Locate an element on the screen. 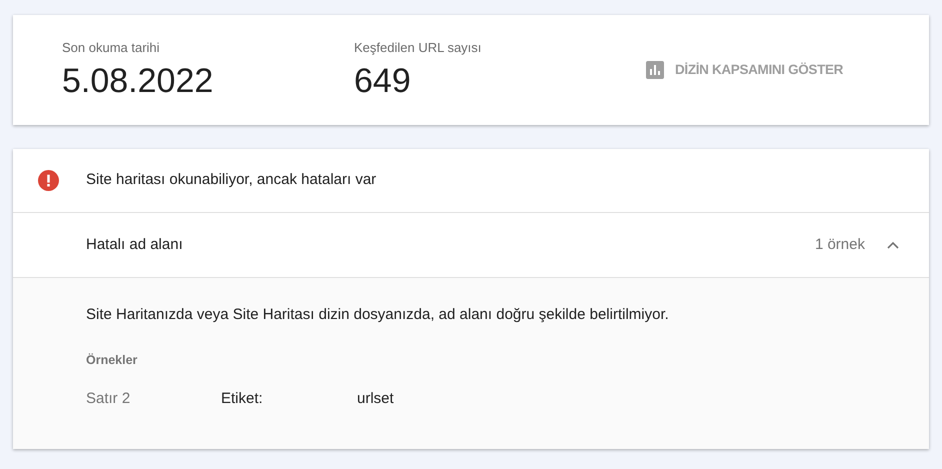 This screenshot has width=942, height=469. chevron-up-icon is located at coordinates (893, 245).